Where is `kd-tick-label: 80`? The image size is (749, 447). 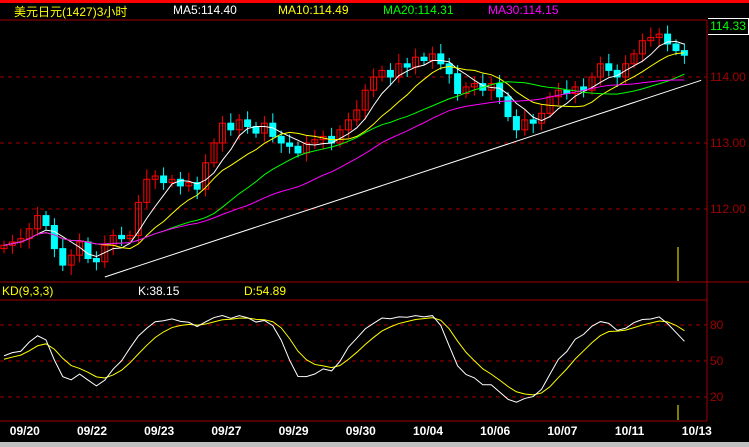
kd-tick-label: 80 is located at coordinates (717, 325).